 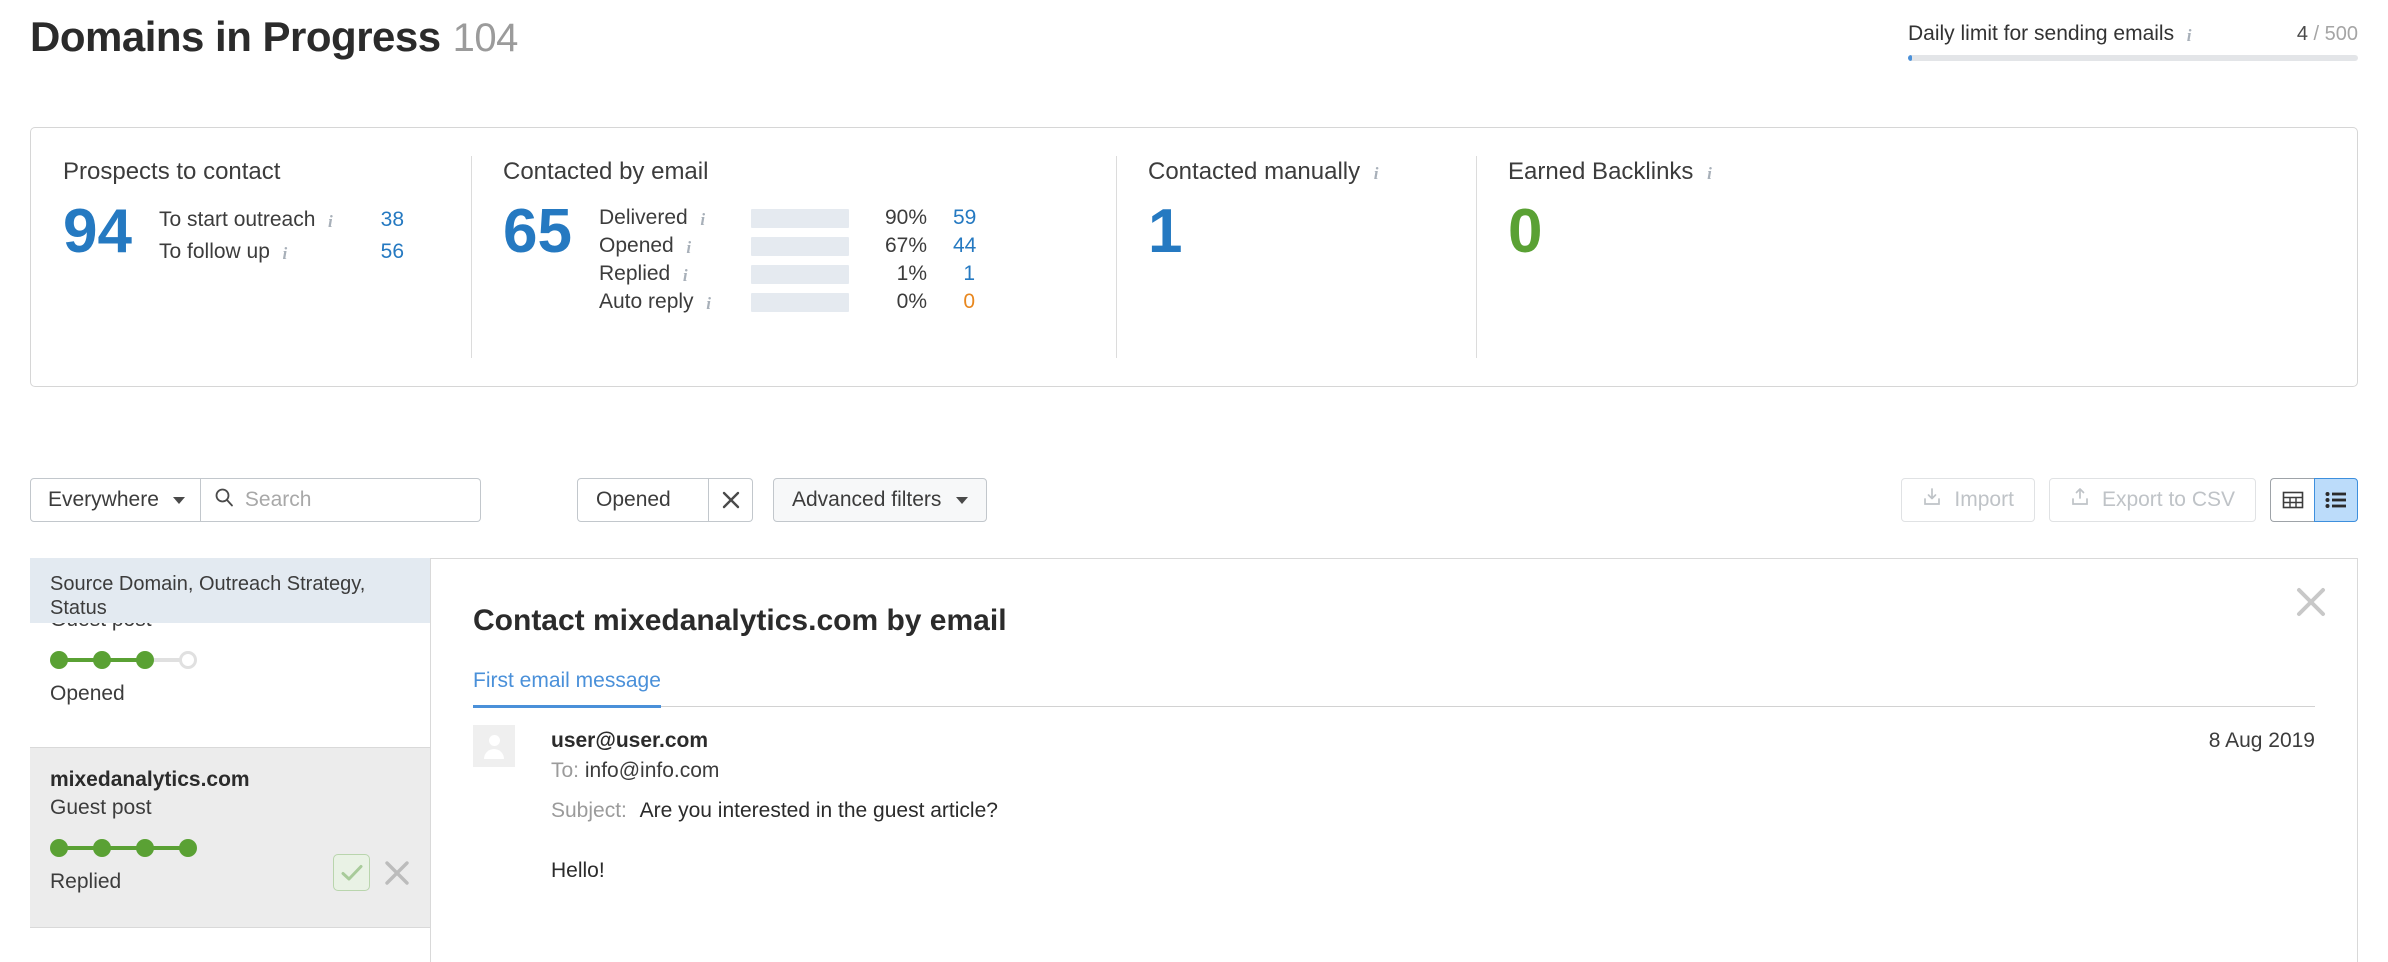 I want to click on page-title-count: 104, so click(x=485, y=38).